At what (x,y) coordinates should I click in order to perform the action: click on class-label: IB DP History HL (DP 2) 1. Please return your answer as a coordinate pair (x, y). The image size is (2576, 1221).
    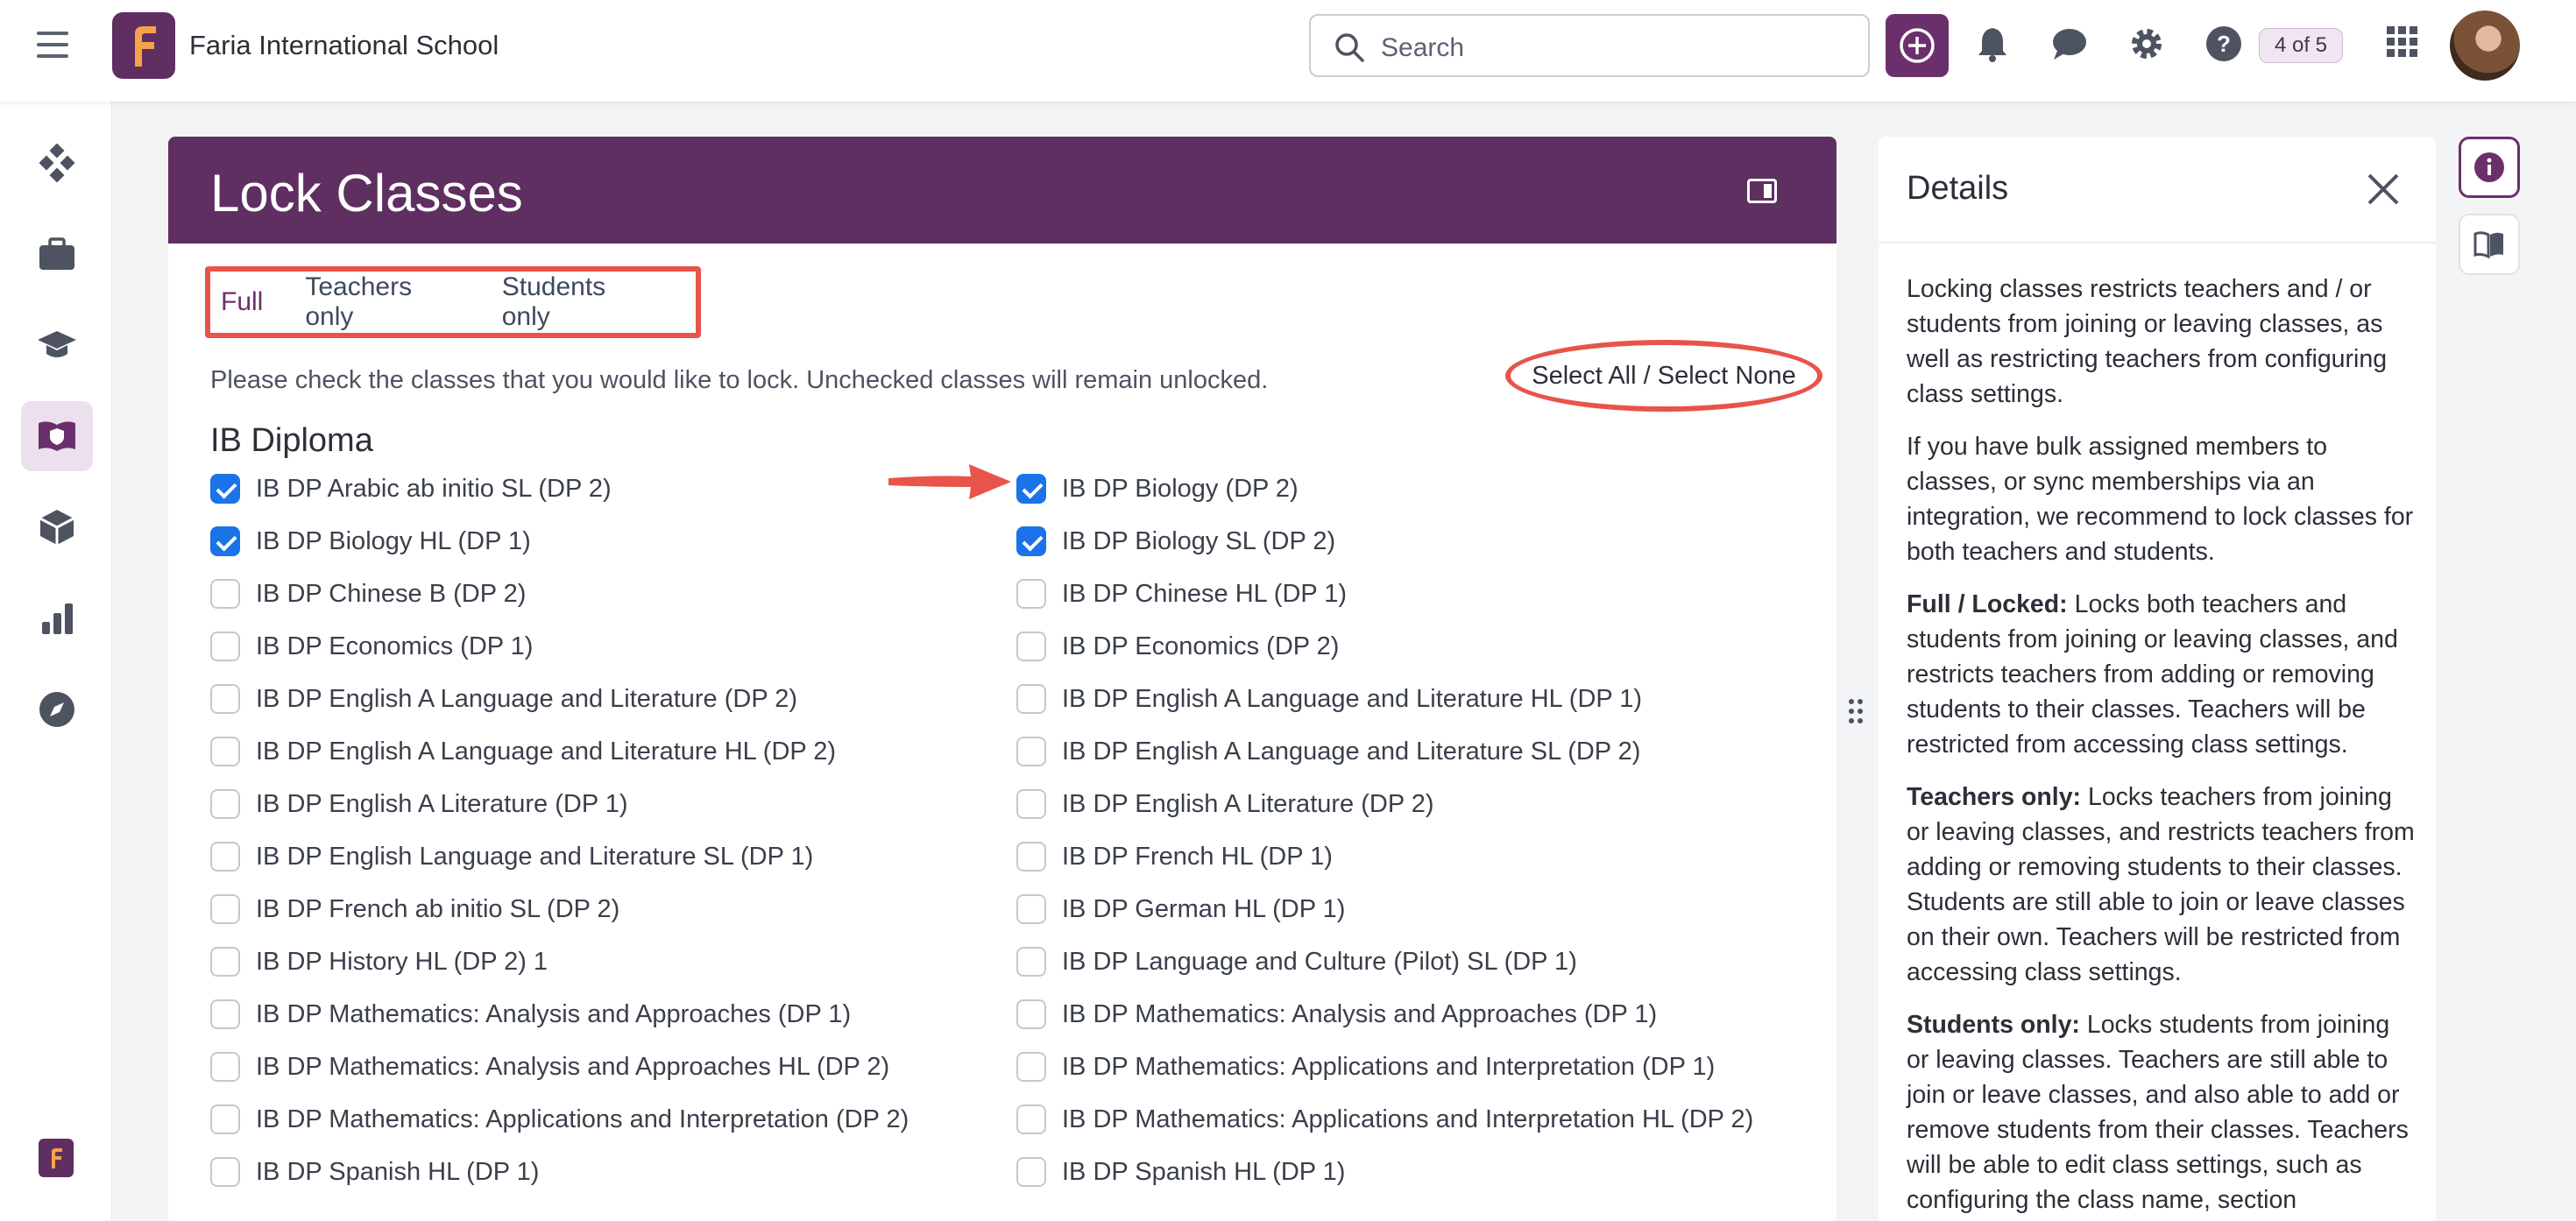
    Looking at the image, I should click on (402, 962).